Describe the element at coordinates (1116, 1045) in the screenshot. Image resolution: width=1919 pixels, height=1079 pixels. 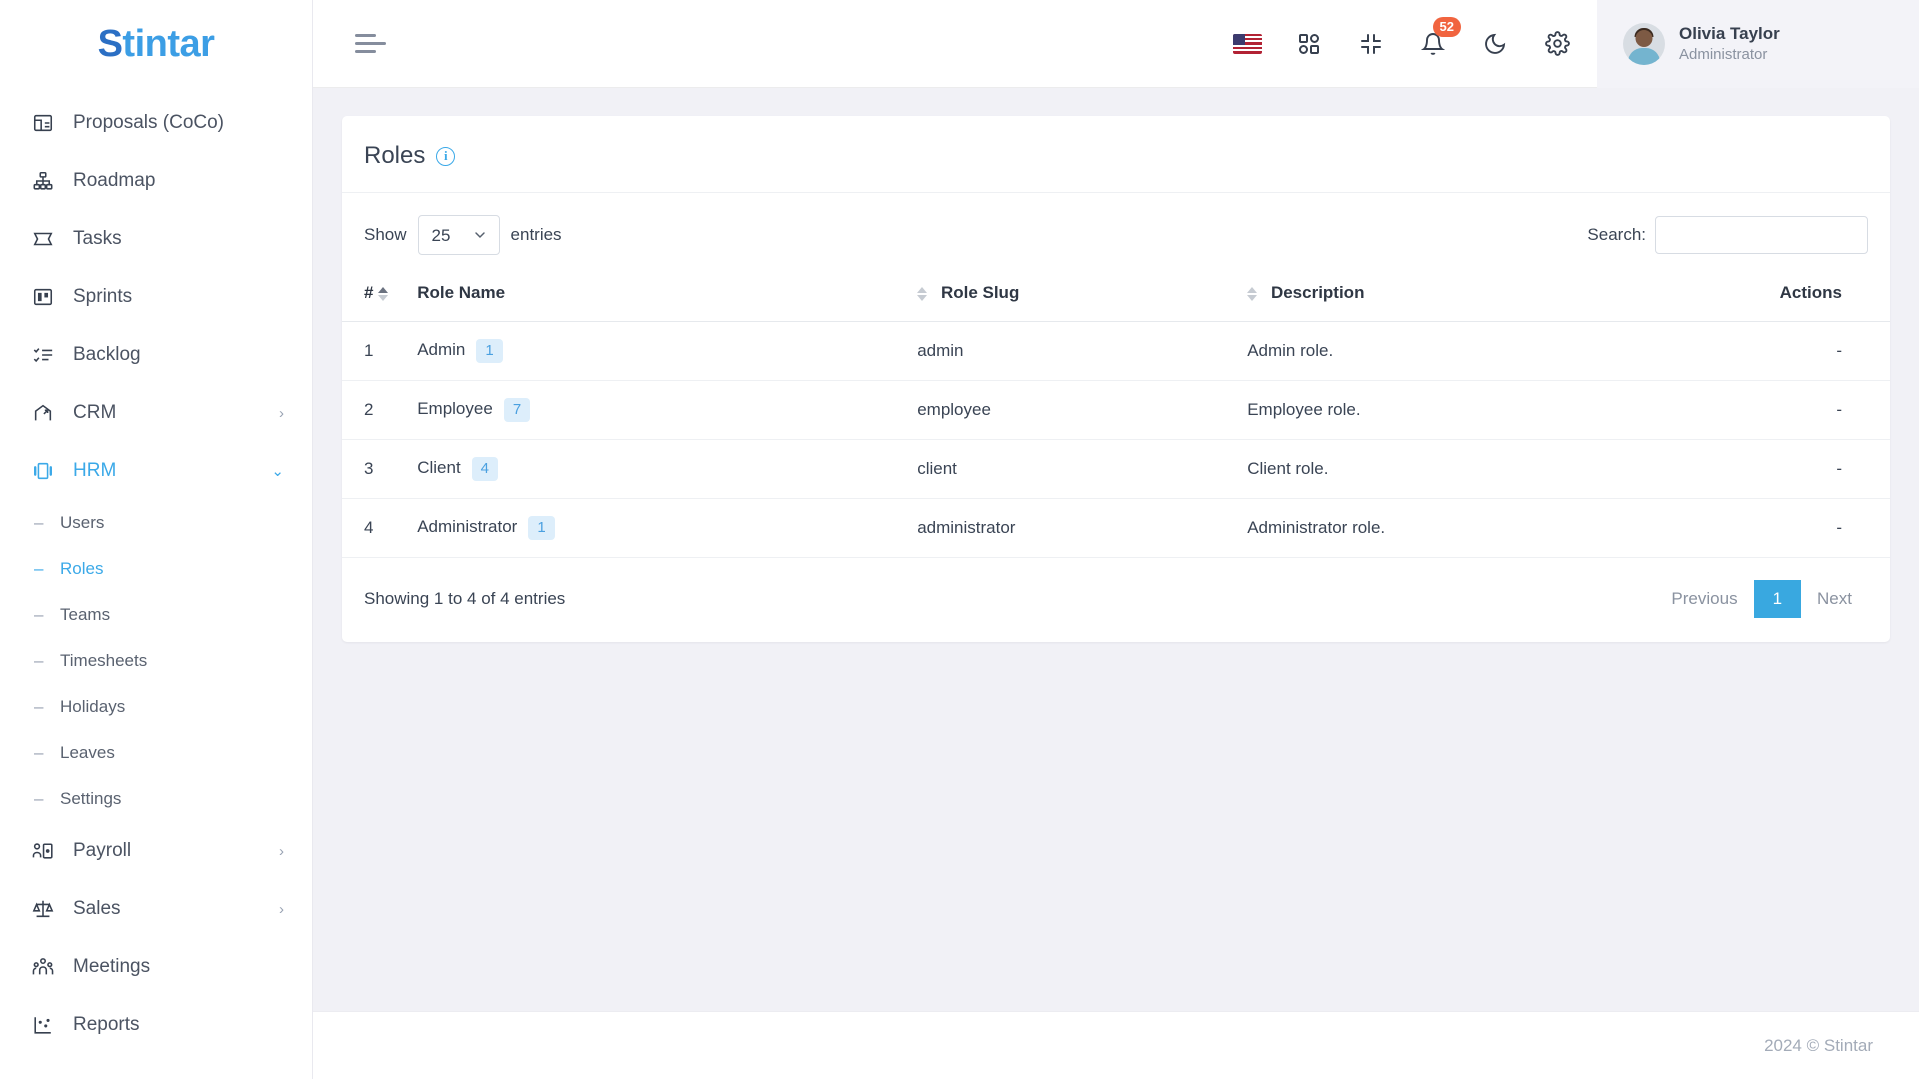
I see `page-footer: 2024 © Stintar` at that location.